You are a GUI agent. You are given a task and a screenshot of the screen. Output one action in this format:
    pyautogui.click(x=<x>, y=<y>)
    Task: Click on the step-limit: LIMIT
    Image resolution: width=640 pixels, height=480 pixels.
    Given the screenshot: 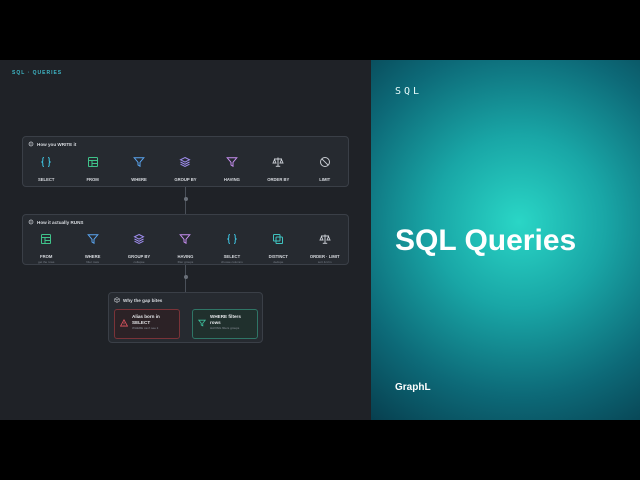 What is the action you would take?
    pyautogui.click(x=325, y=168)
    